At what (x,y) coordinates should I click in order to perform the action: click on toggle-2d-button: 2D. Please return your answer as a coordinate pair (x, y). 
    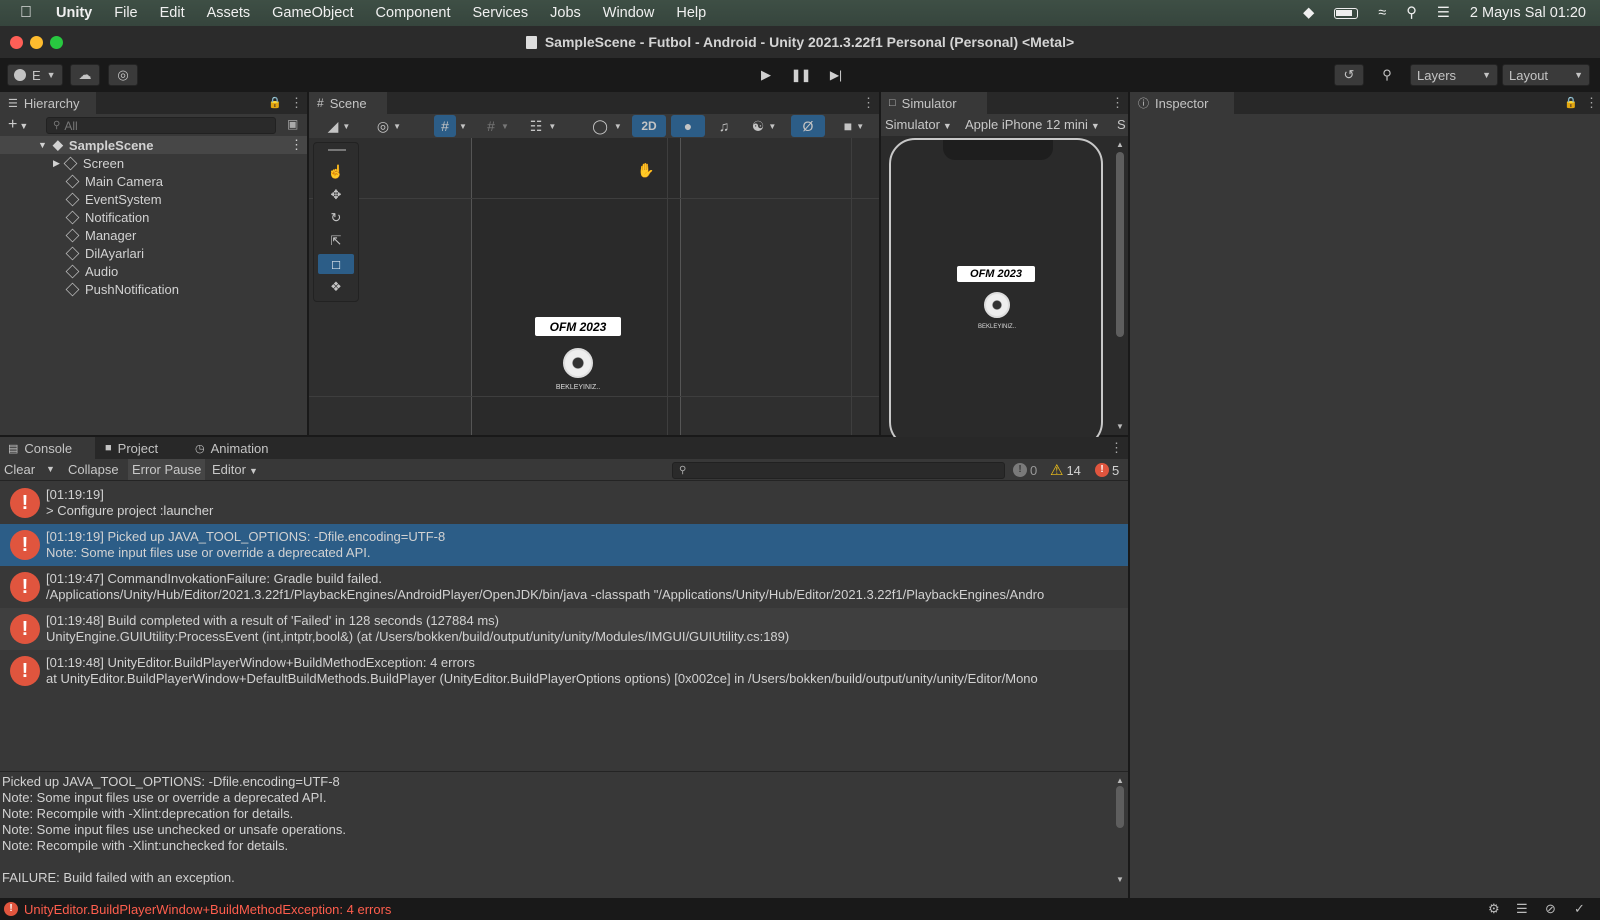
    Looking at the image, I should click on (649, 126).